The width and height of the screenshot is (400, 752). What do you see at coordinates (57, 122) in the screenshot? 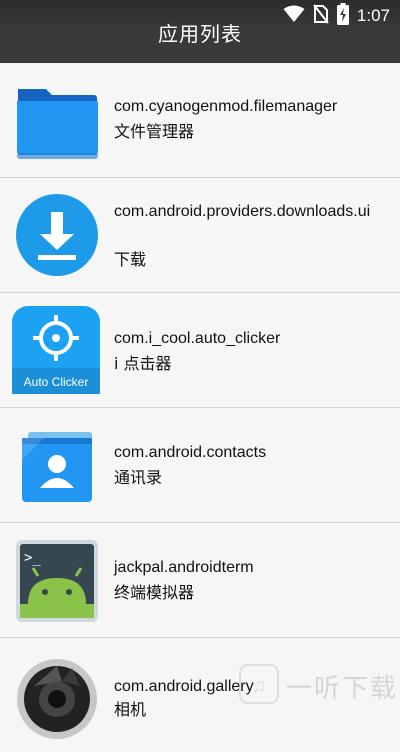
I see `folder-icon` at bounding box center [57, 122].